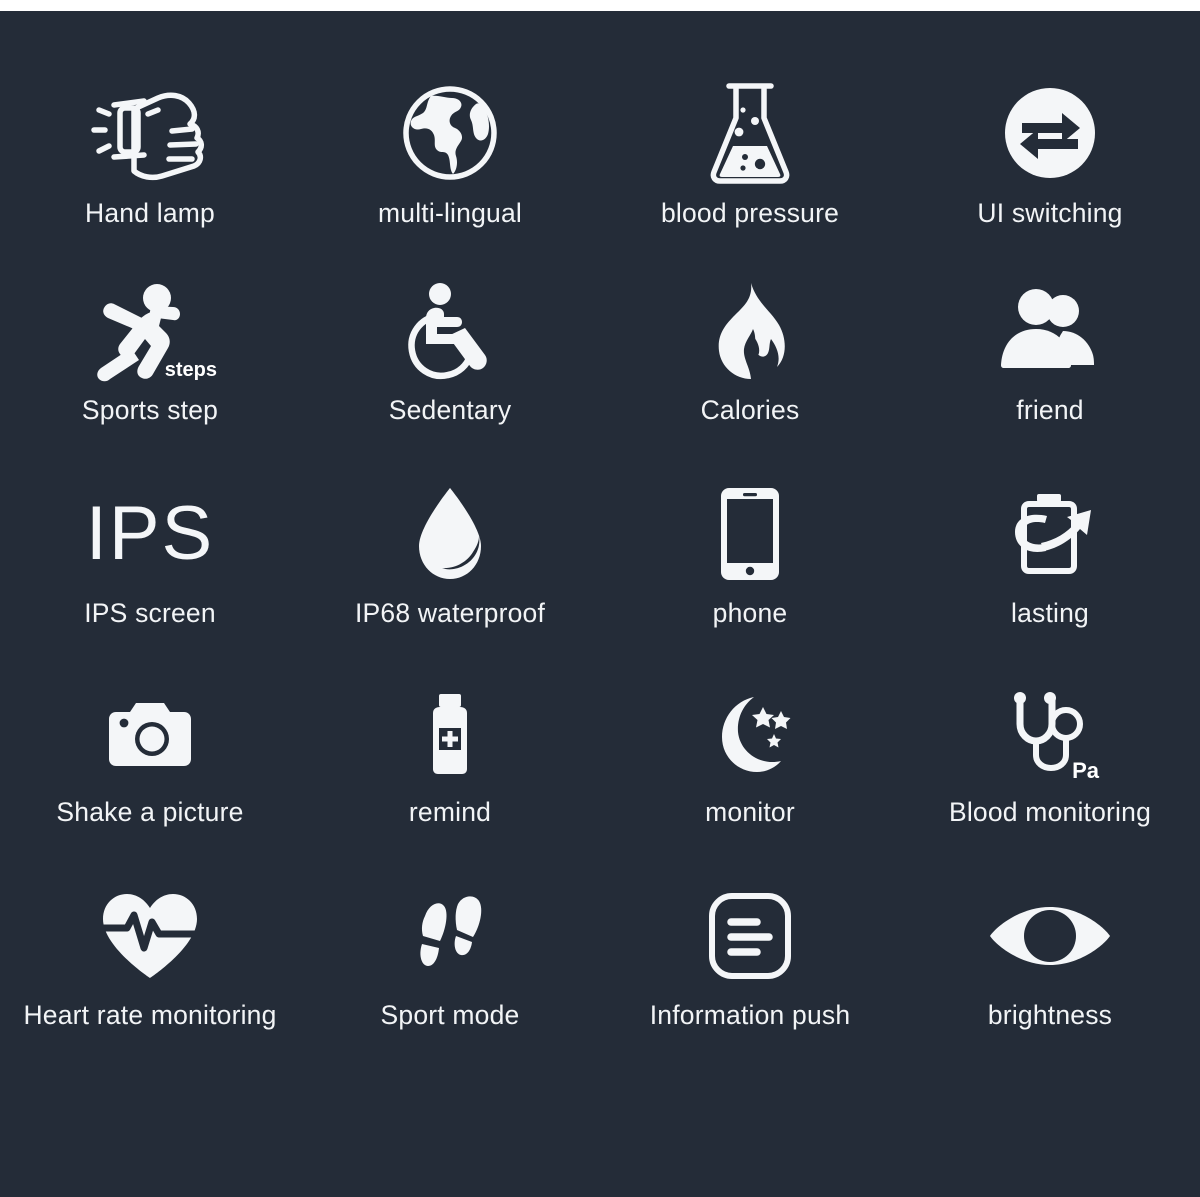 Image resolution: width=1200 pixels, height=1197 pixels. I want to click on fist-watch-lamp-icon, so click(150, 133).